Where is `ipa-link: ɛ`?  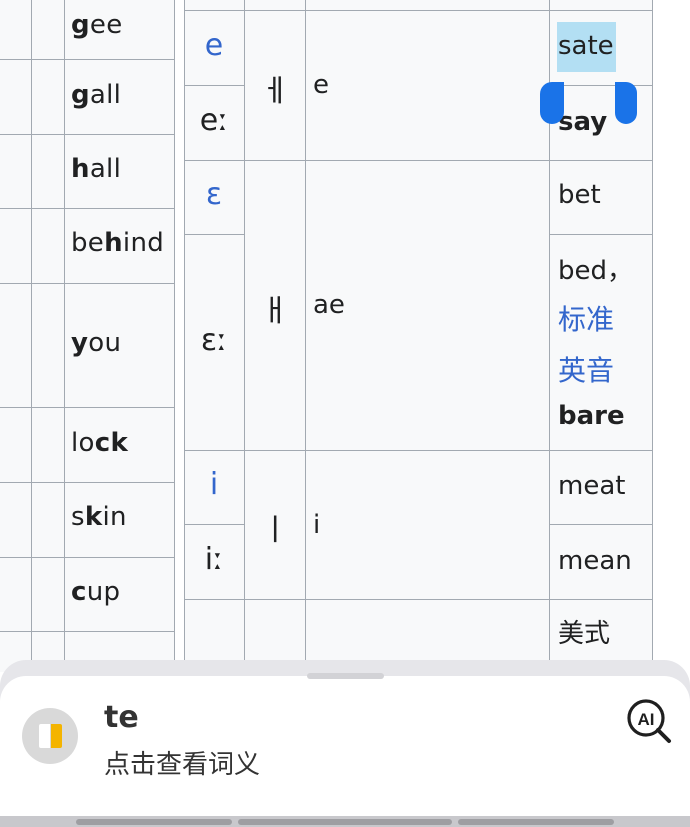
ipa-link: ɛ is located at coordinates (214, 194).